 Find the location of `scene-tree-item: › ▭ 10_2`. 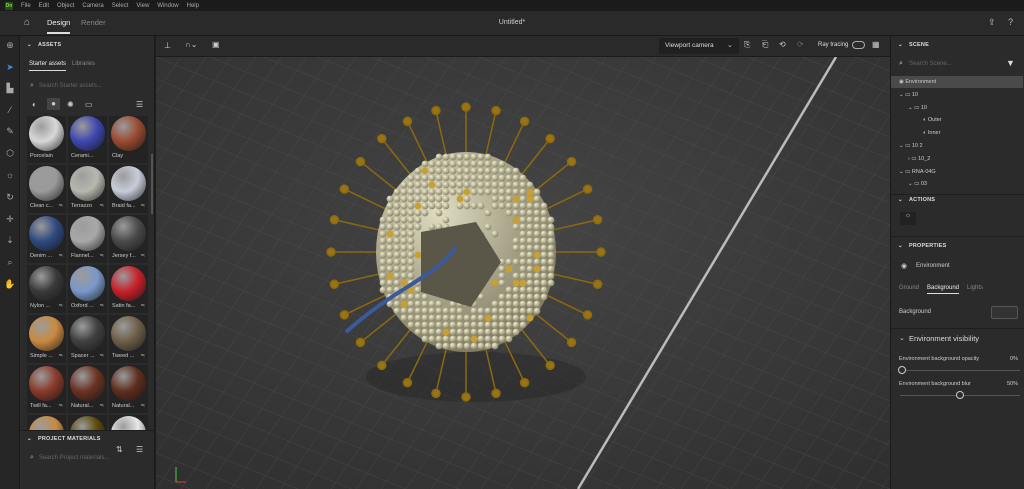

scene-tree-item: › ▭ 10_2 is located at coordinates (957, 159).